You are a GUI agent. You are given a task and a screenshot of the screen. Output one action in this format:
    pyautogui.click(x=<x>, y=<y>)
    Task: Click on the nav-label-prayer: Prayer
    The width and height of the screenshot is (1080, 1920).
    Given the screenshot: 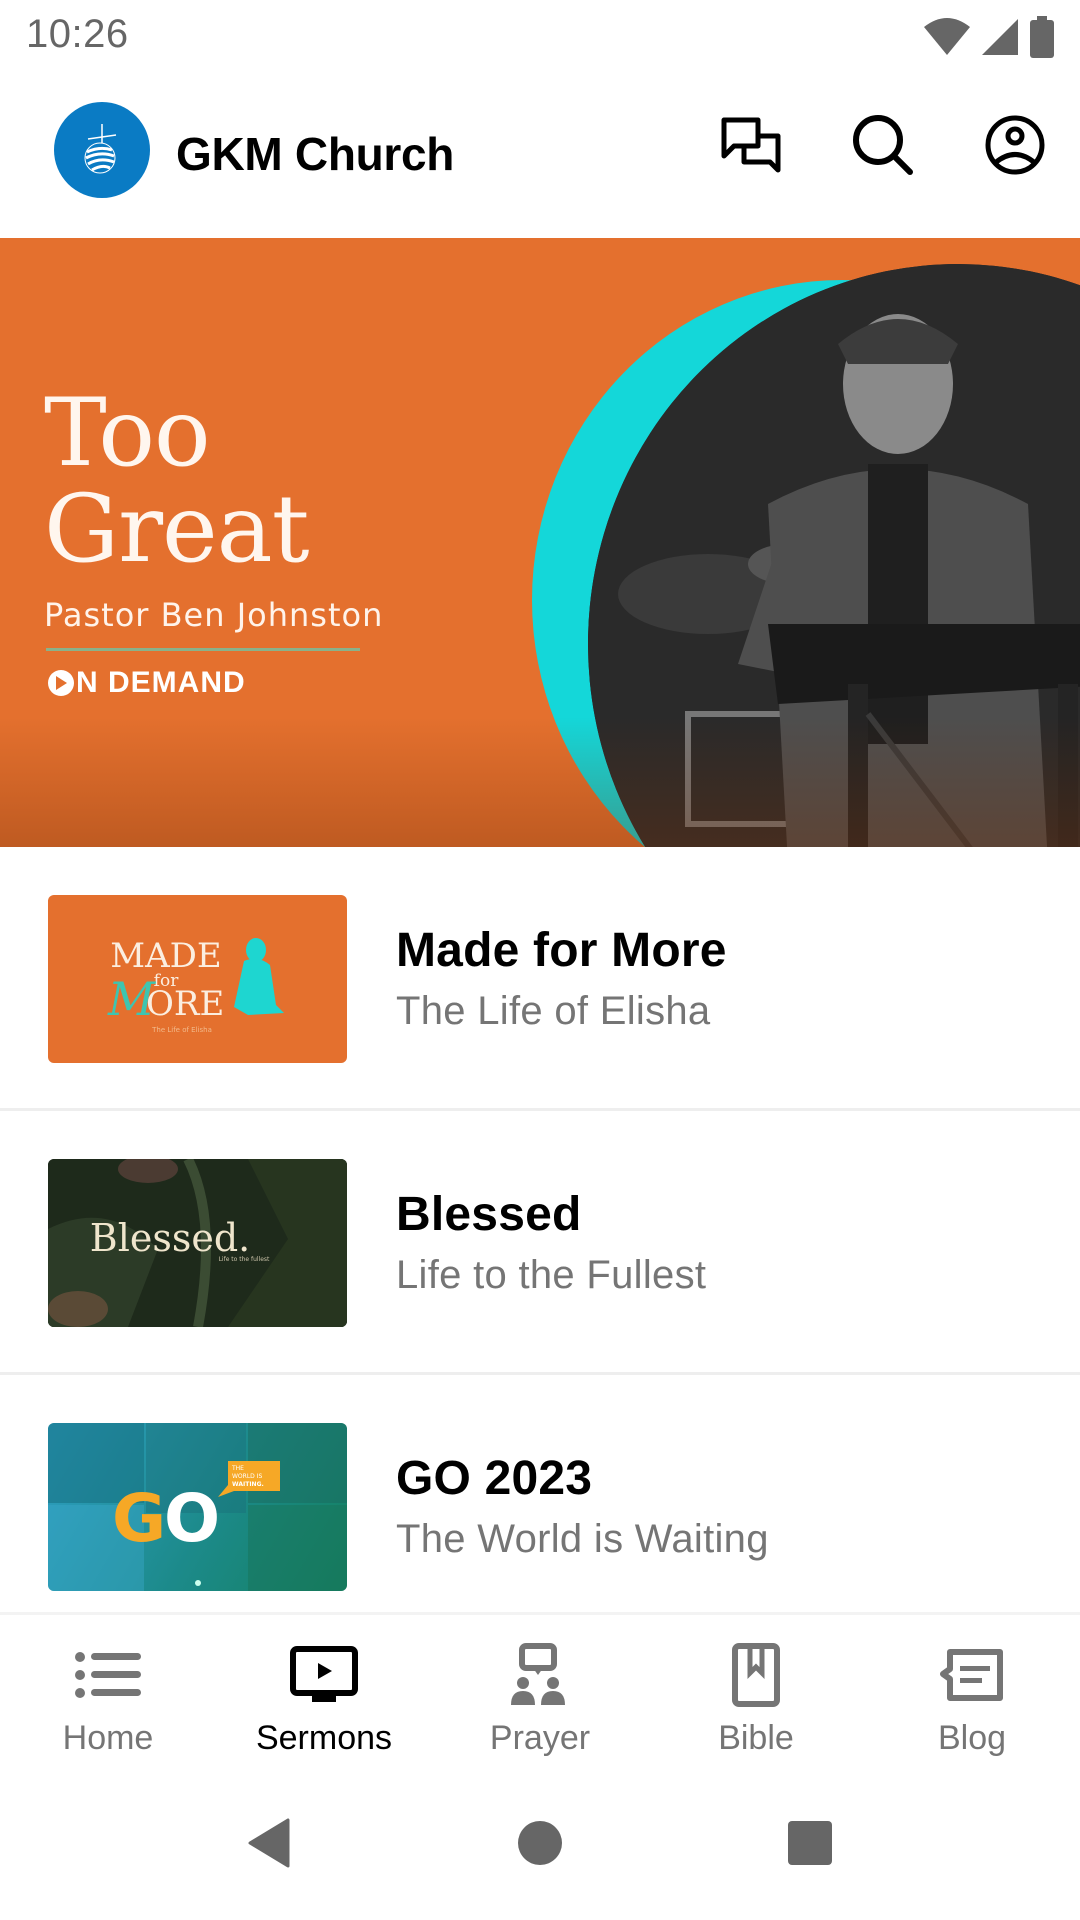 What is the action you would take?
    pyautogui.click(x=540, y=1738)
    